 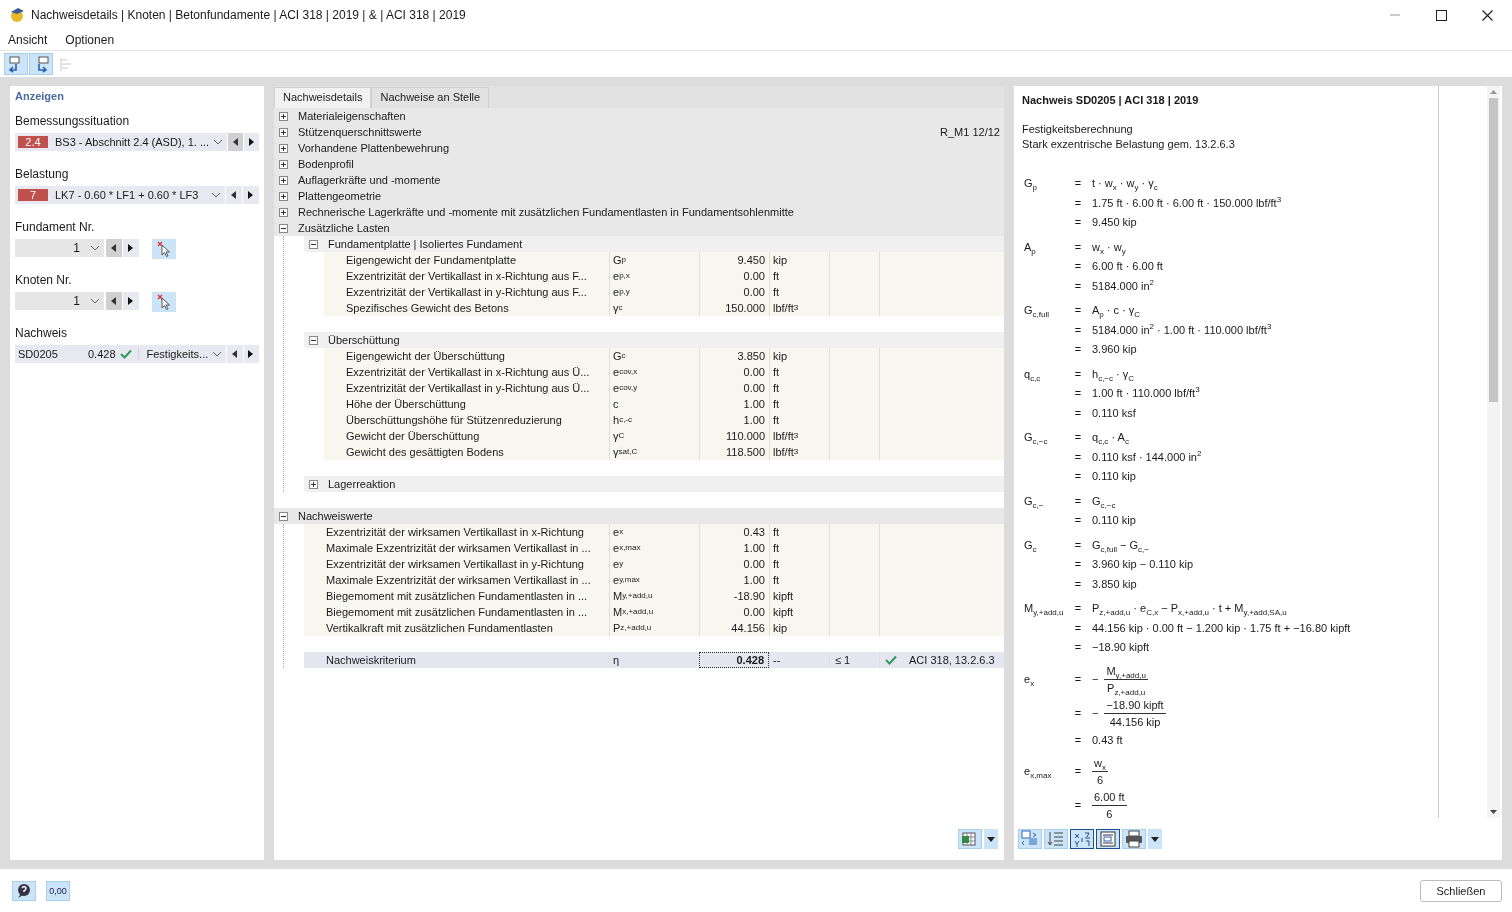 I want to click on numerator: w$_{x}$, so click(x=1100, y=763).